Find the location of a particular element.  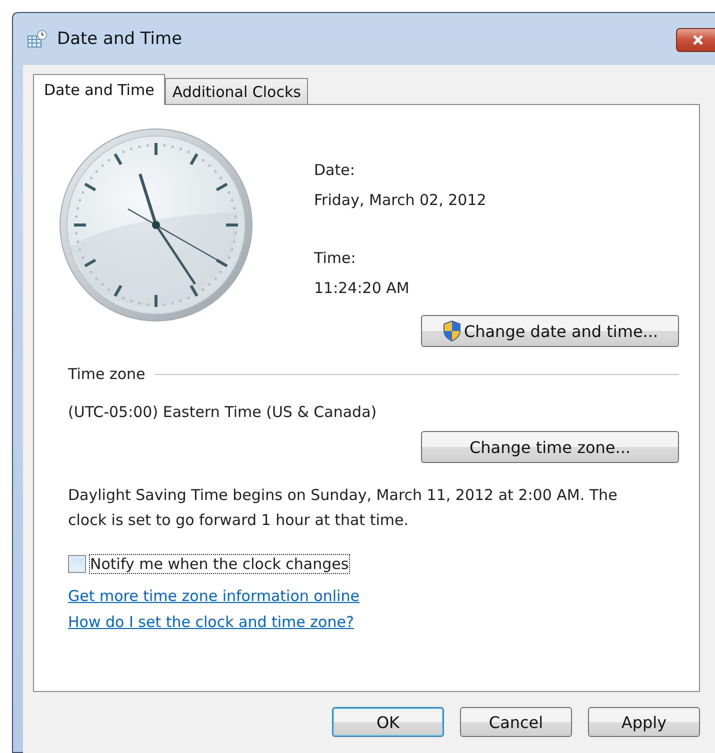

close-button is located at coordinates (695, 40).